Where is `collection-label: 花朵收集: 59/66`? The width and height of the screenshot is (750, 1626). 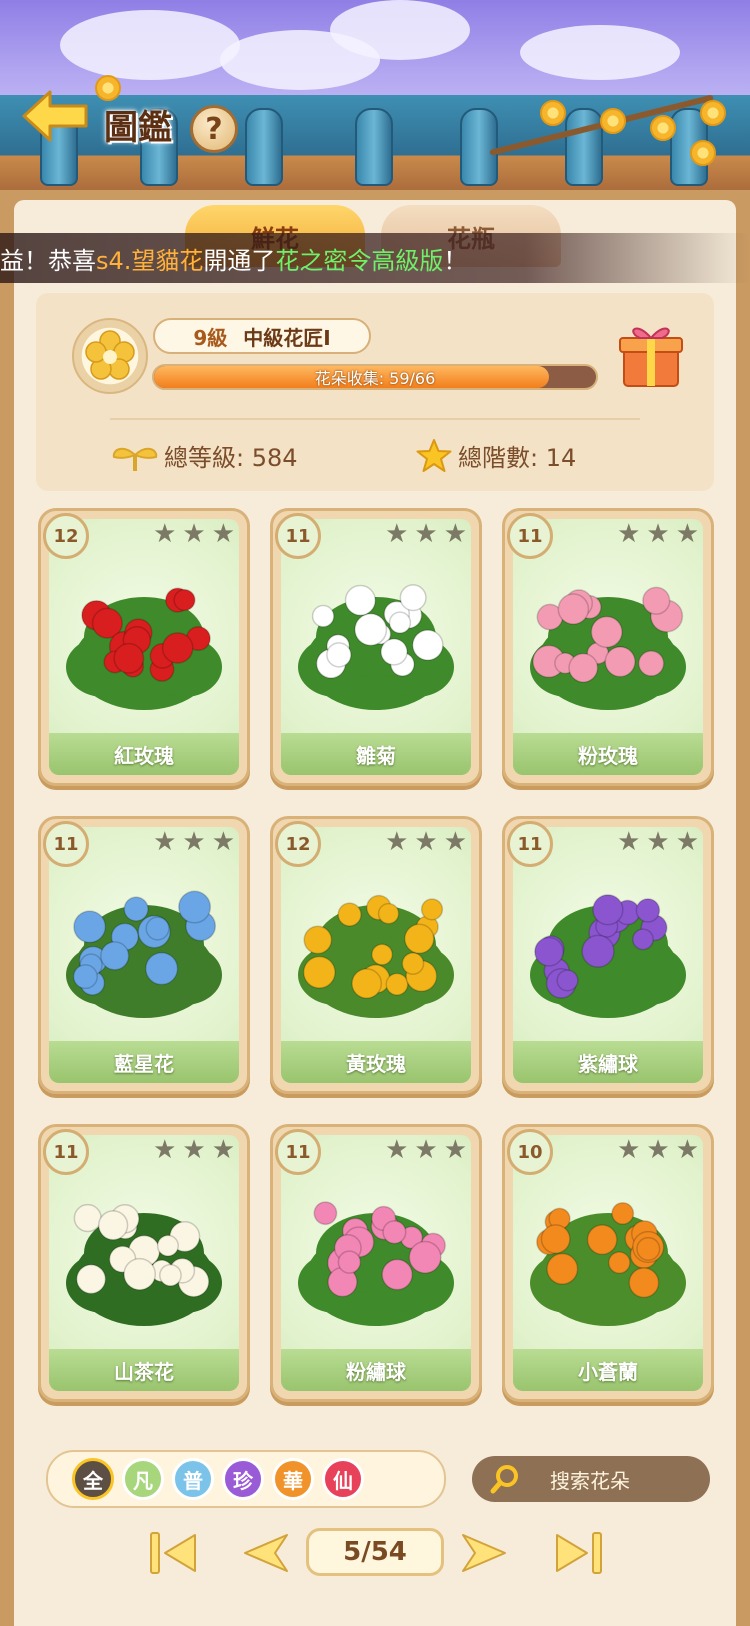 collection-label: 花朵收集: 59/66 is located at coordinates (375, 378).